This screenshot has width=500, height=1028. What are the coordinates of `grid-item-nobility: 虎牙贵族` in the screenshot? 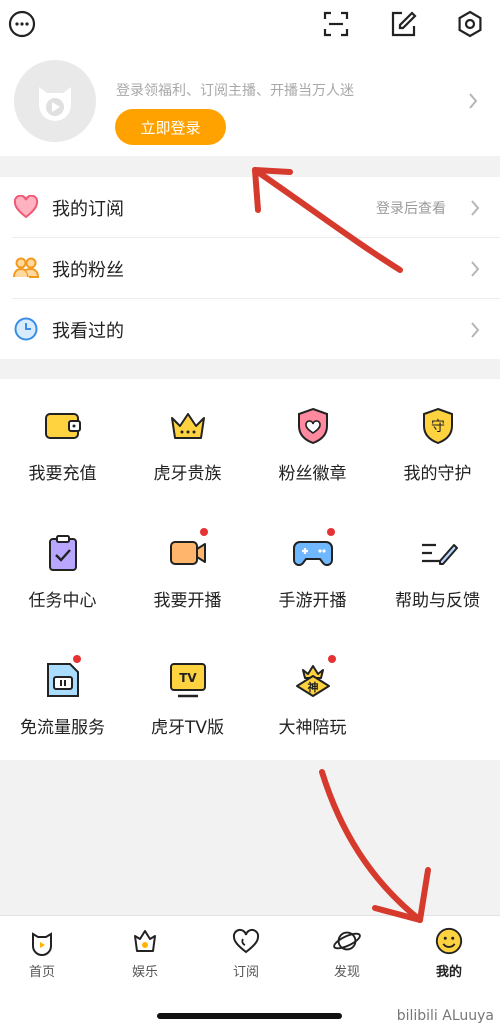 It's located at (187, 442).